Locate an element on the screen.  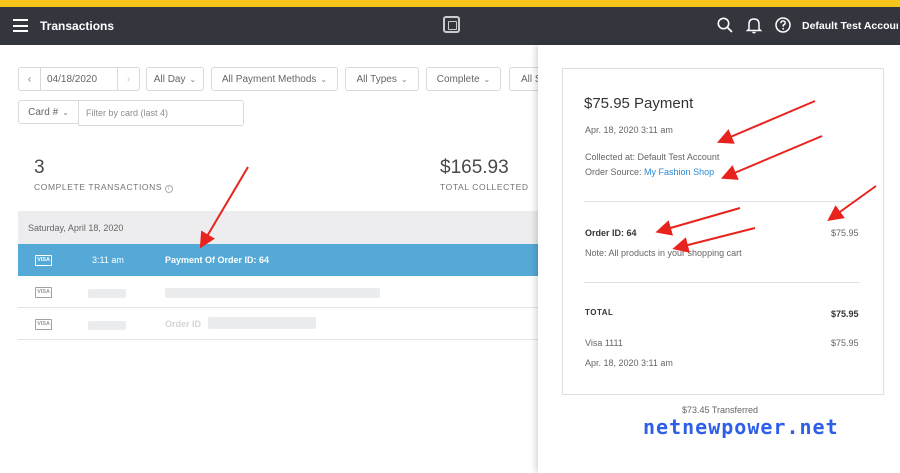
card-filter-input is located at coordinates (161, 113).